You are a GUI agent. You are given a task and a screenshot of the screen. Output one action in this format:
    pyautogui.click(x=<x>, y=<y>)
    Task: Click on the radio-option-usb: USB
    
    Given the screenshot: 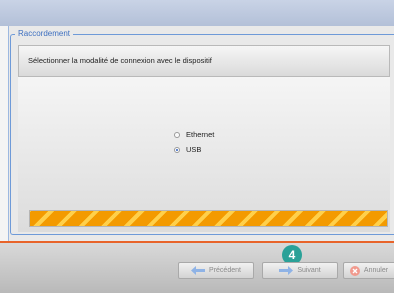 What is the action you would take?
    pyautogui.click(x=187, y=149)
    